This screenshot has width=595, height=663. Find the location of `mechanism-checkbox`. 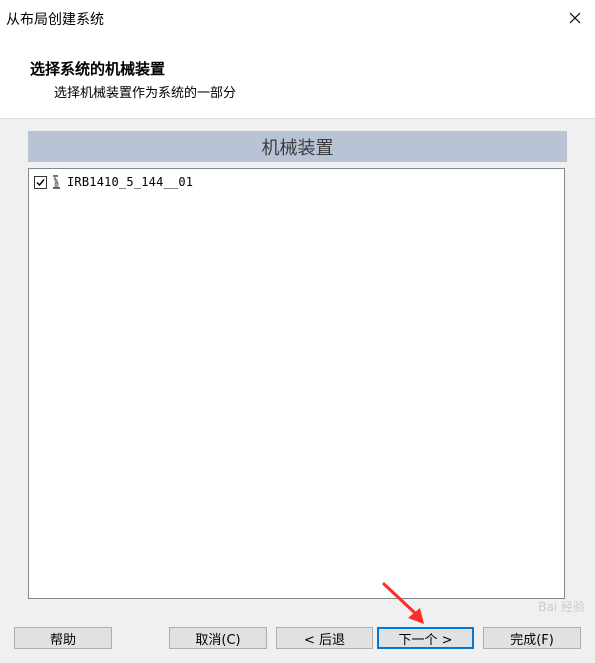

mechanism-checkbox is located at coordinates (40, 182).